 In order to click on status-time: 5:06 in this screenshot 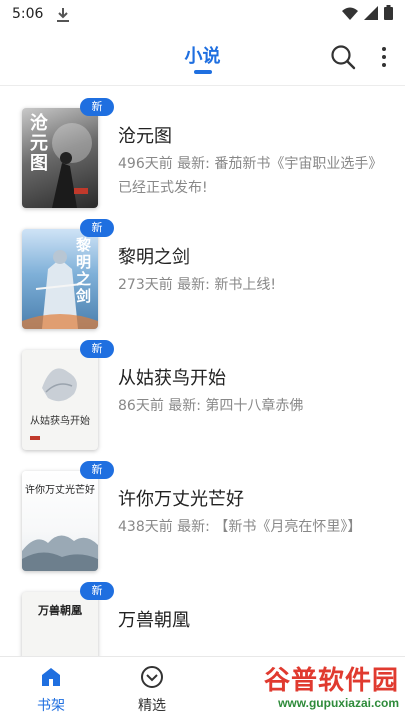, I will do `click(28, 14)`.